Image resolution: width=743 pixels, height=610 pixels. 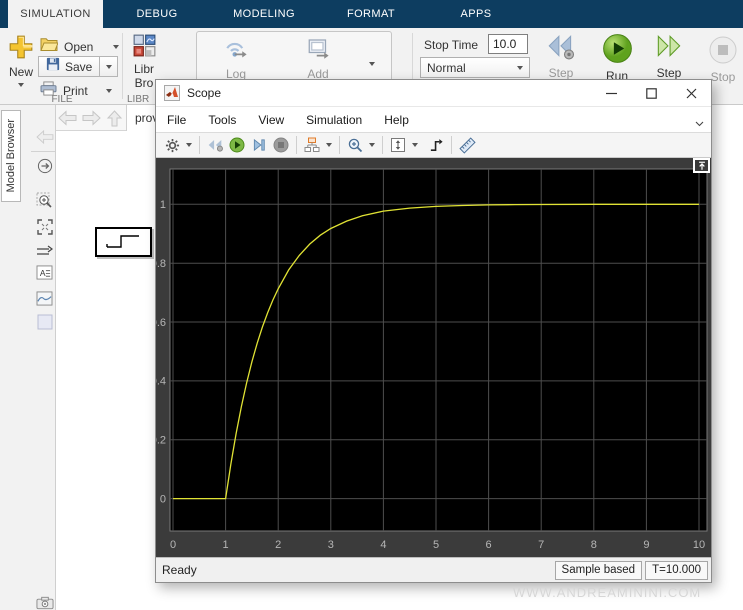 I want to click on svg-text: 10, so click(x=699, y=545).